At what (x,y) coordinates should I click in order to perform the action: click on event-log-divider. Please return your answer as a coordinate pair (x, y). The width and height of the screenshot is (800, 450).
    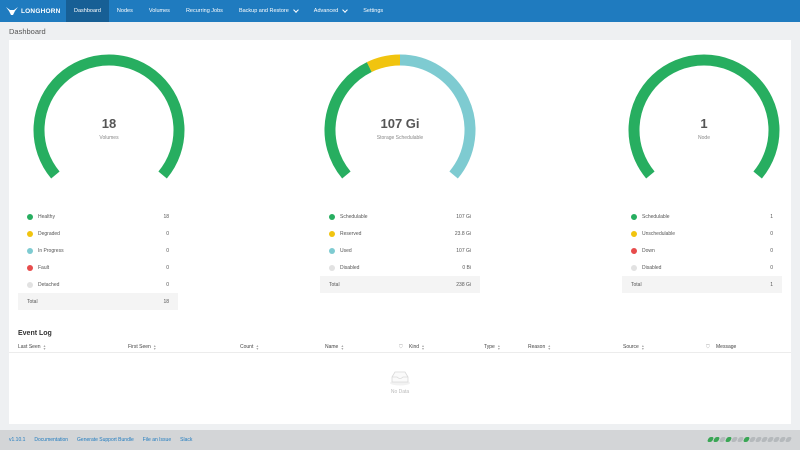
    Looking at the image, I should click on (400, 352).